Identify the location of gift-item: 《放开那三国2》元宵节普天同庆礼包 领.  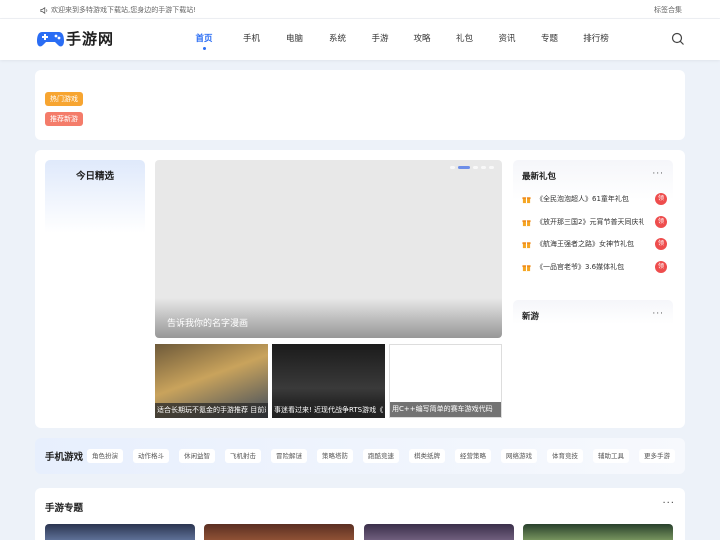
(594, 222).